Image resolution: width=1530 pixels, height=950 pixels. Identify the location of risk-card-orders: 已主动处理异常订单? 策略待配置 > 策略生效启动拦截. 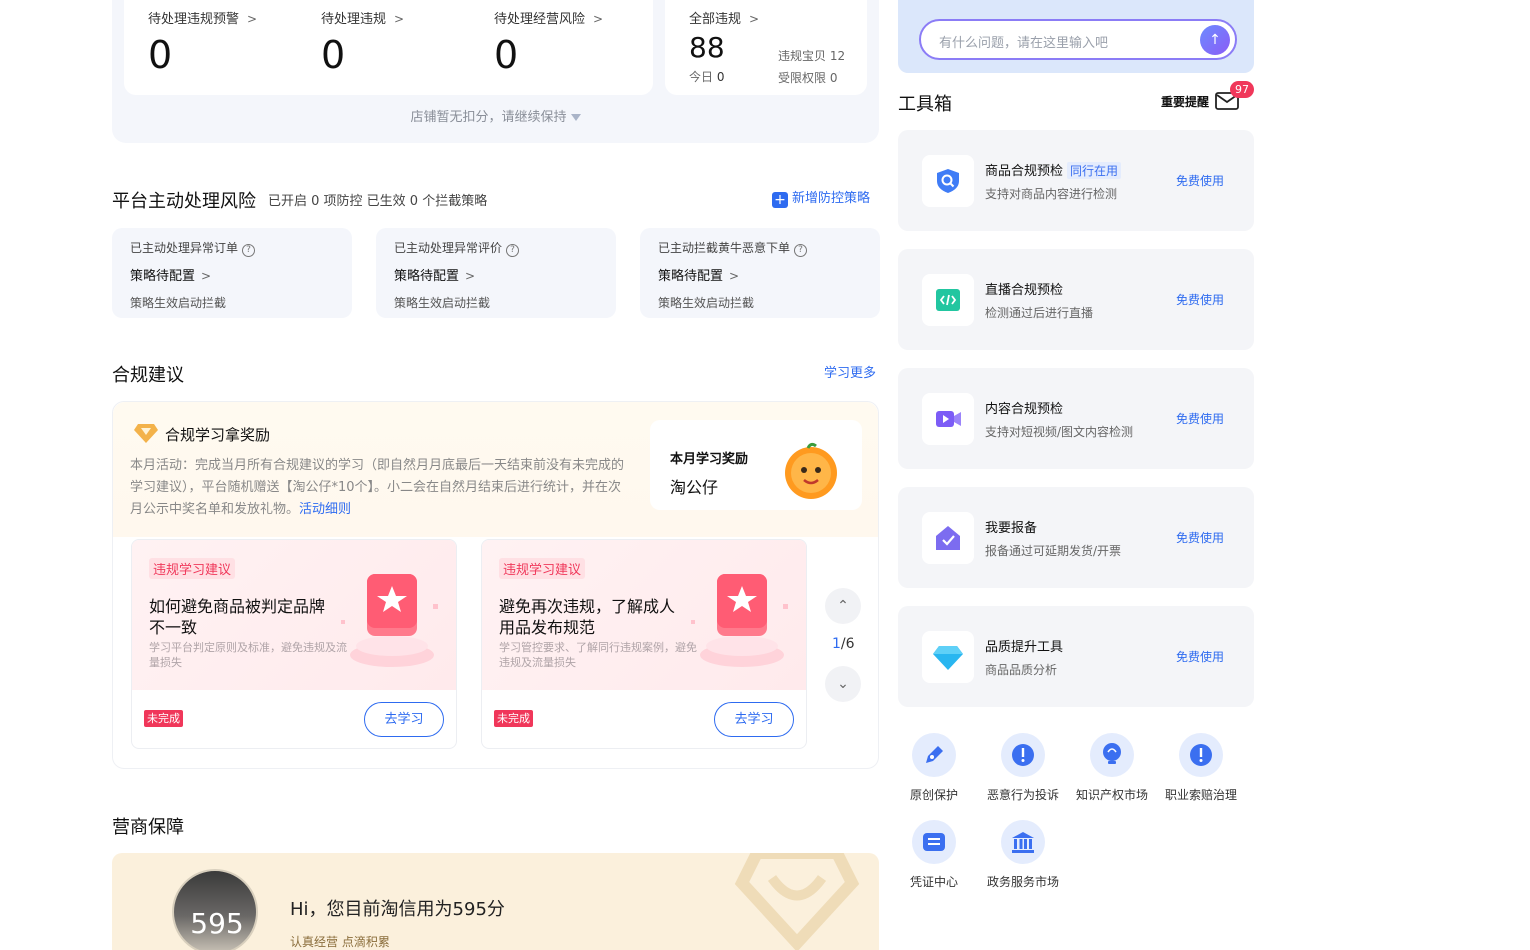
(232, 273).